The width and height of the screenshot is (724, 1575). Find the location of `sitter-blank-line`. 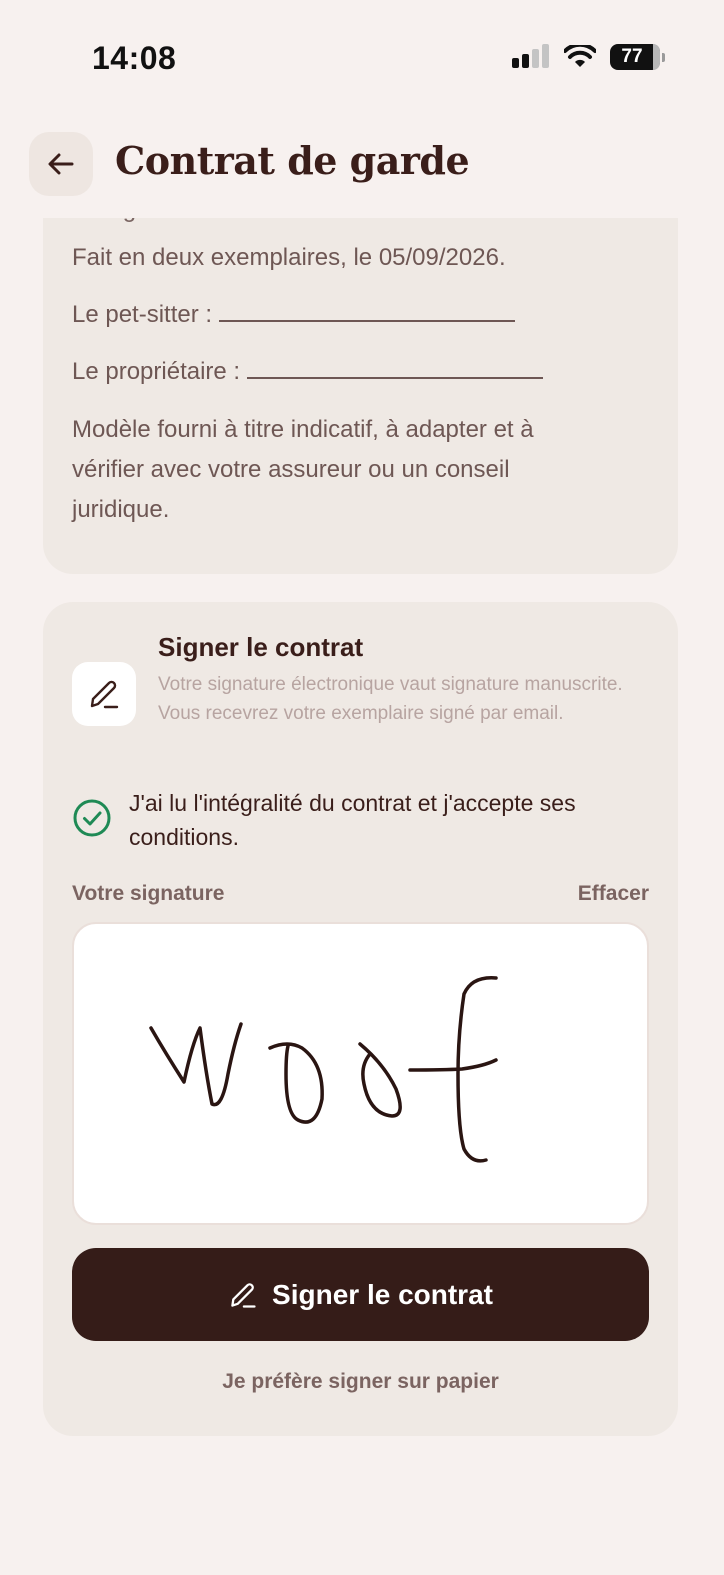

sitter-blank-line is located at coordinates (366, 309).